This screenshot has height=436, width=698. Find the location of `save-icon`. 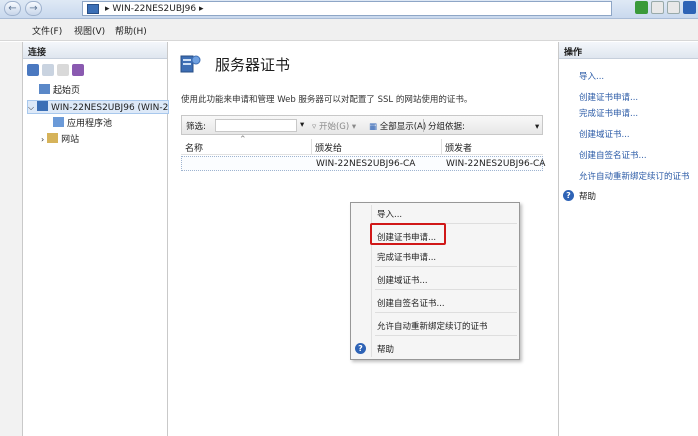

save-icon is located at coordinates (48, 70).